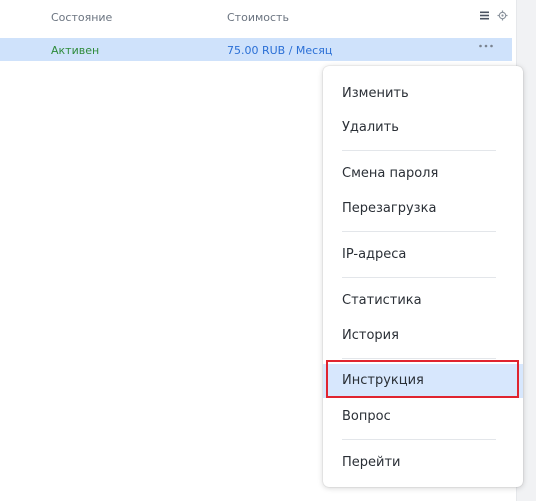 The width and height of the screenshot is (536, 501). What do you see at coordinates (423, 417) in the screenshot?
I see `menu-item-question: Вопрос` at bounding box center [423, 417].